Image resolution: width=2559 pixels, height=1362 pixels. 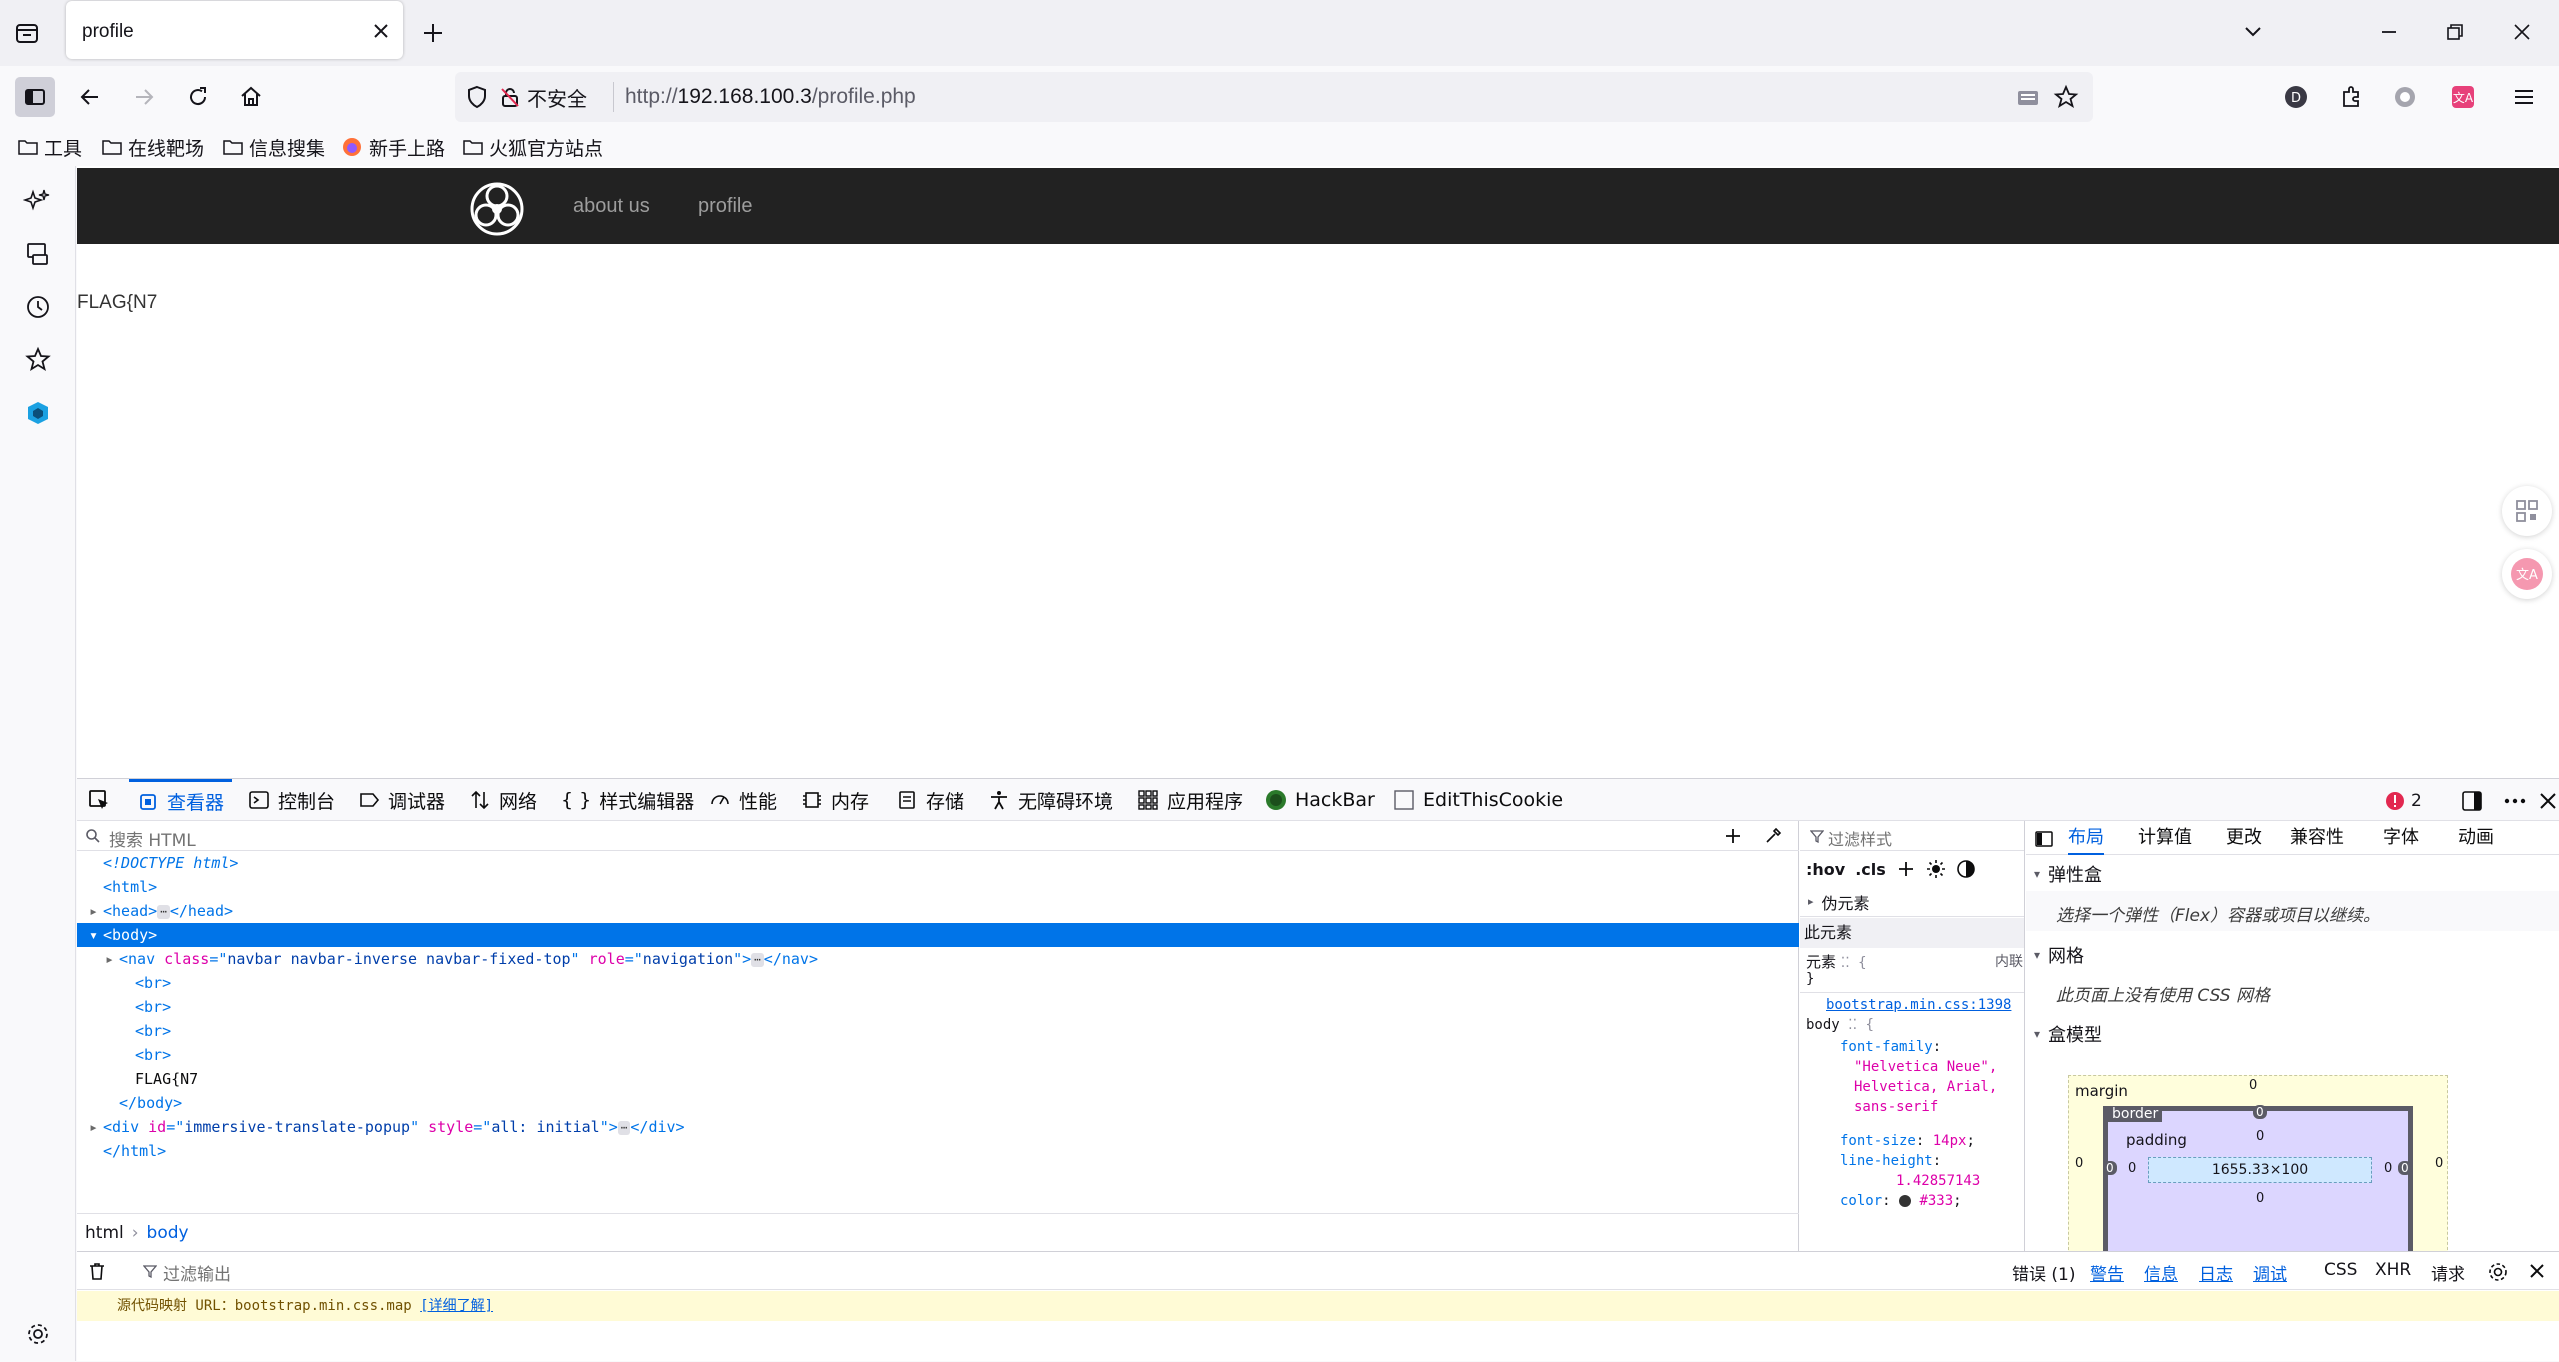 I want to click on extension-cube-icon, so click(x=38, y=413).